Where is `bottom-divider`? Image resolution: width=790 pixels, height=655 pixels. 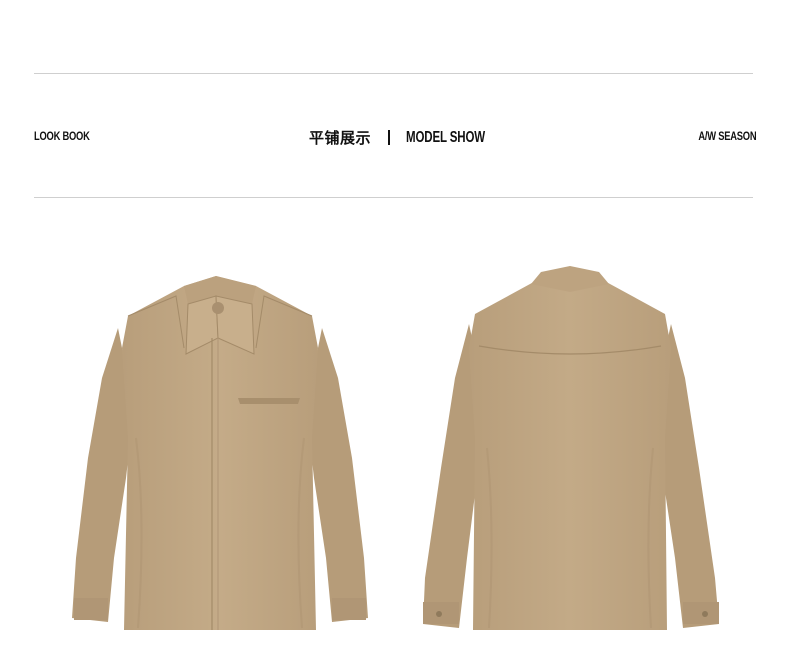
bottom-divider is located at coordinates (393, 197).